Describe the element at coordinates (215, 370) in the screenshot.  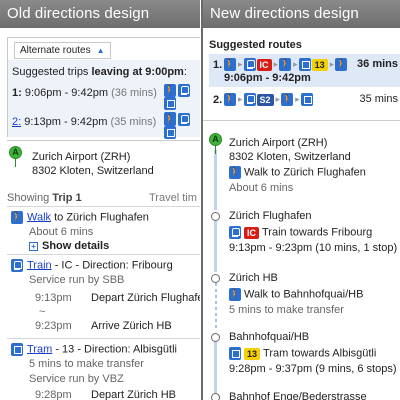
I see `timeline-tram-segment` at that location.